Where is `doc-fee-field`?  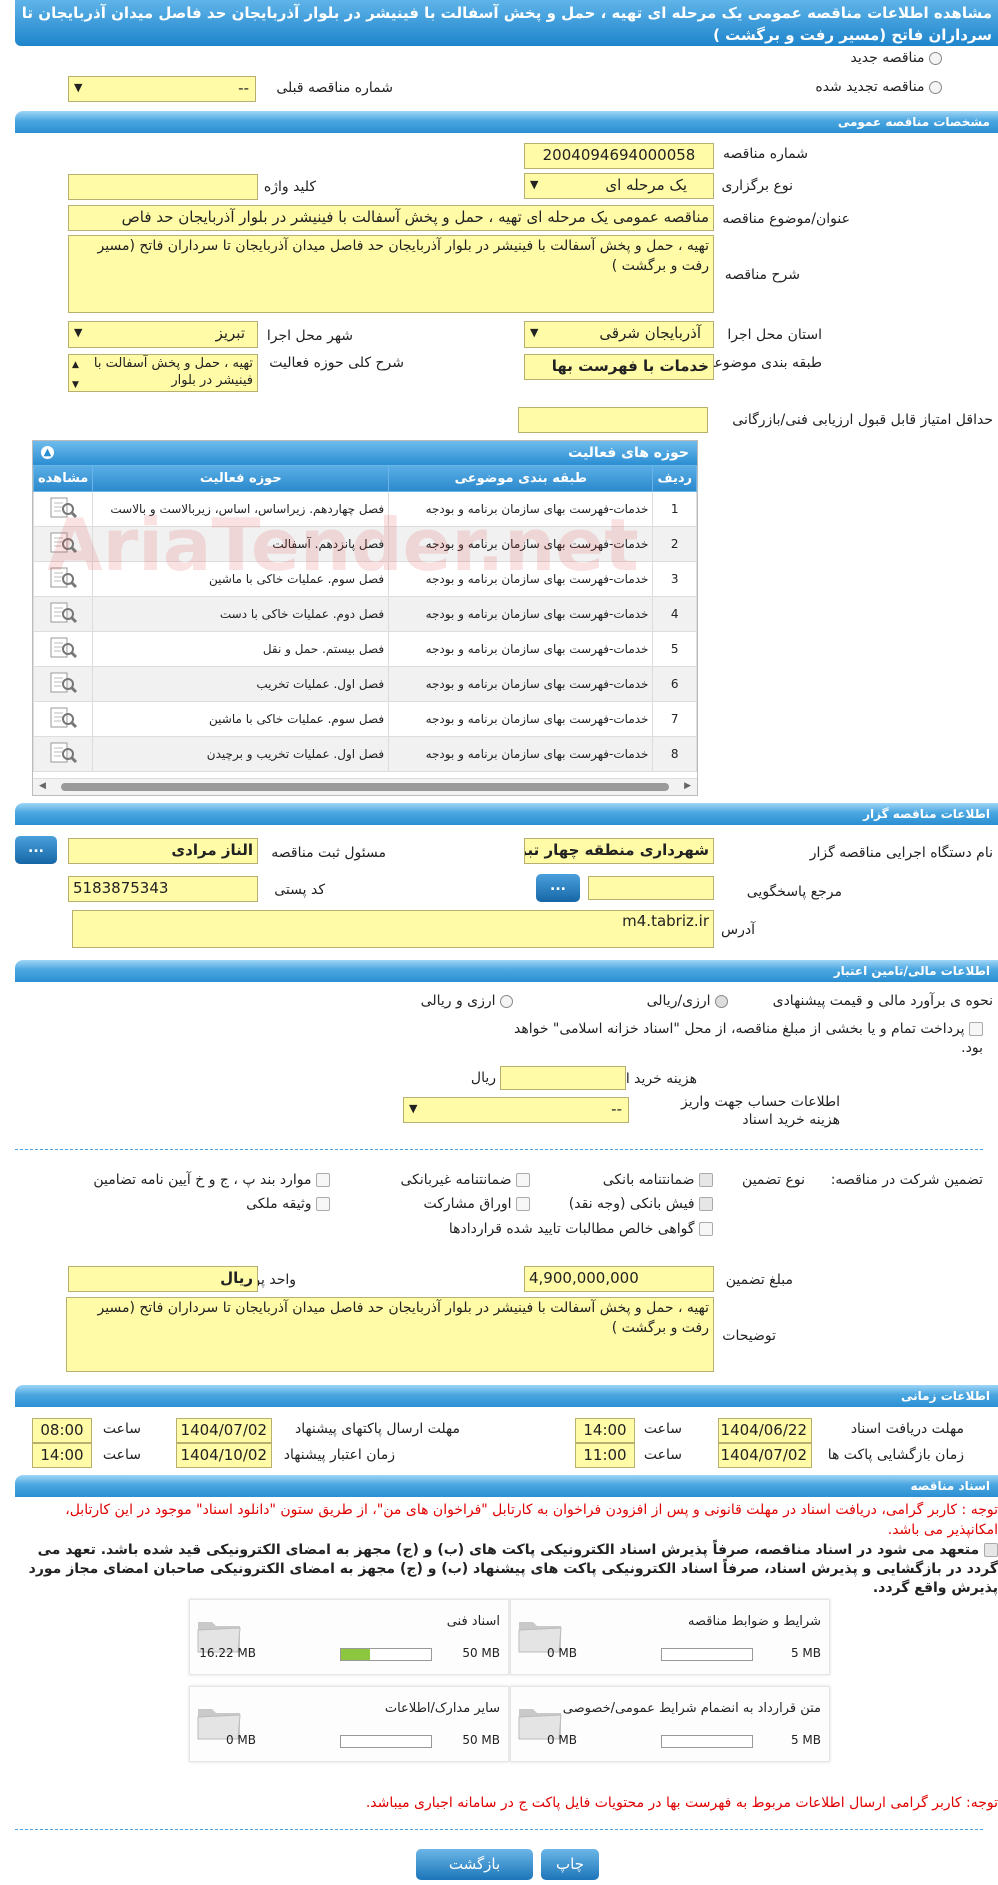
doc-fee-field is located at coordinates (563, 1078).